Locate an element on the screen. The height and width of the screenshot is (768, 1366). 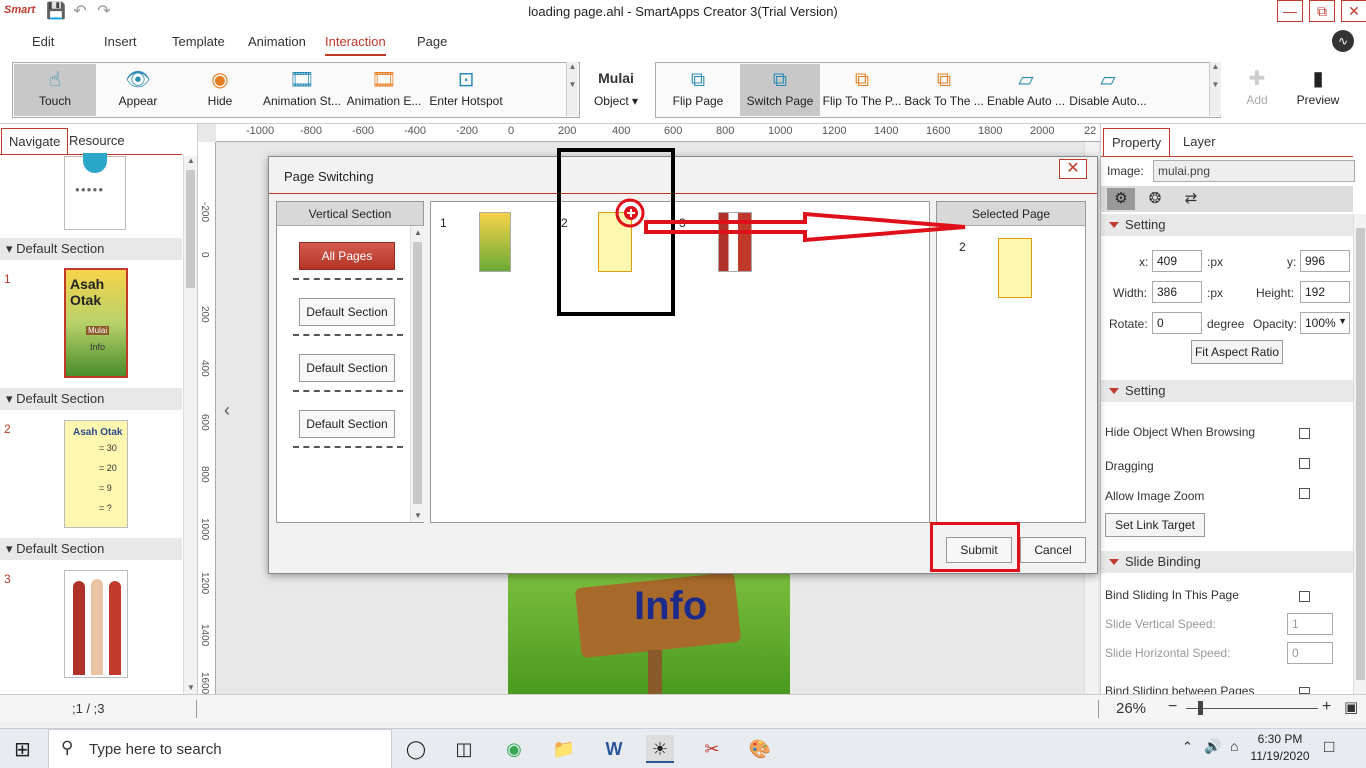
rotate-field: 0 is located at coordinates (1177, 323).